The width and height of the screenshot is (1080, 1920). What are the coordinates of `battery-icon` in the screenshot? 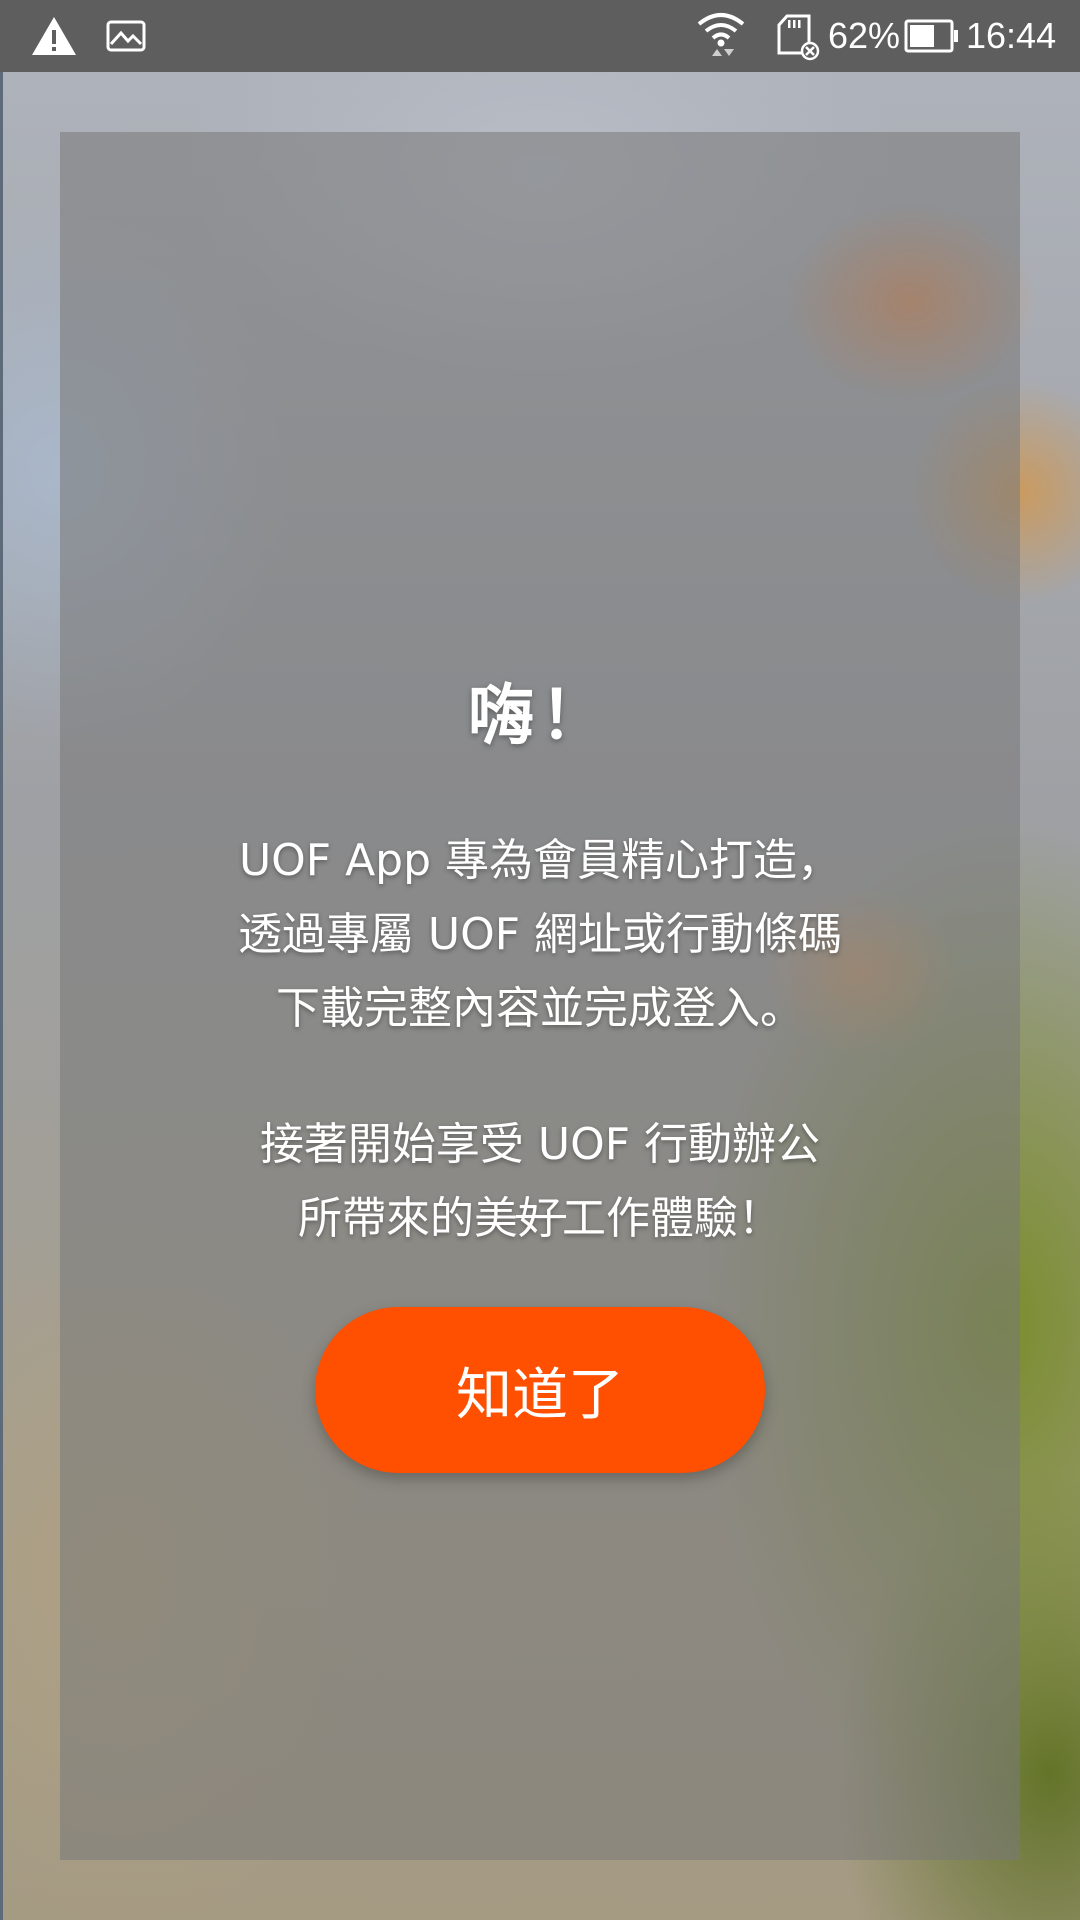 It's located at (932, 36).